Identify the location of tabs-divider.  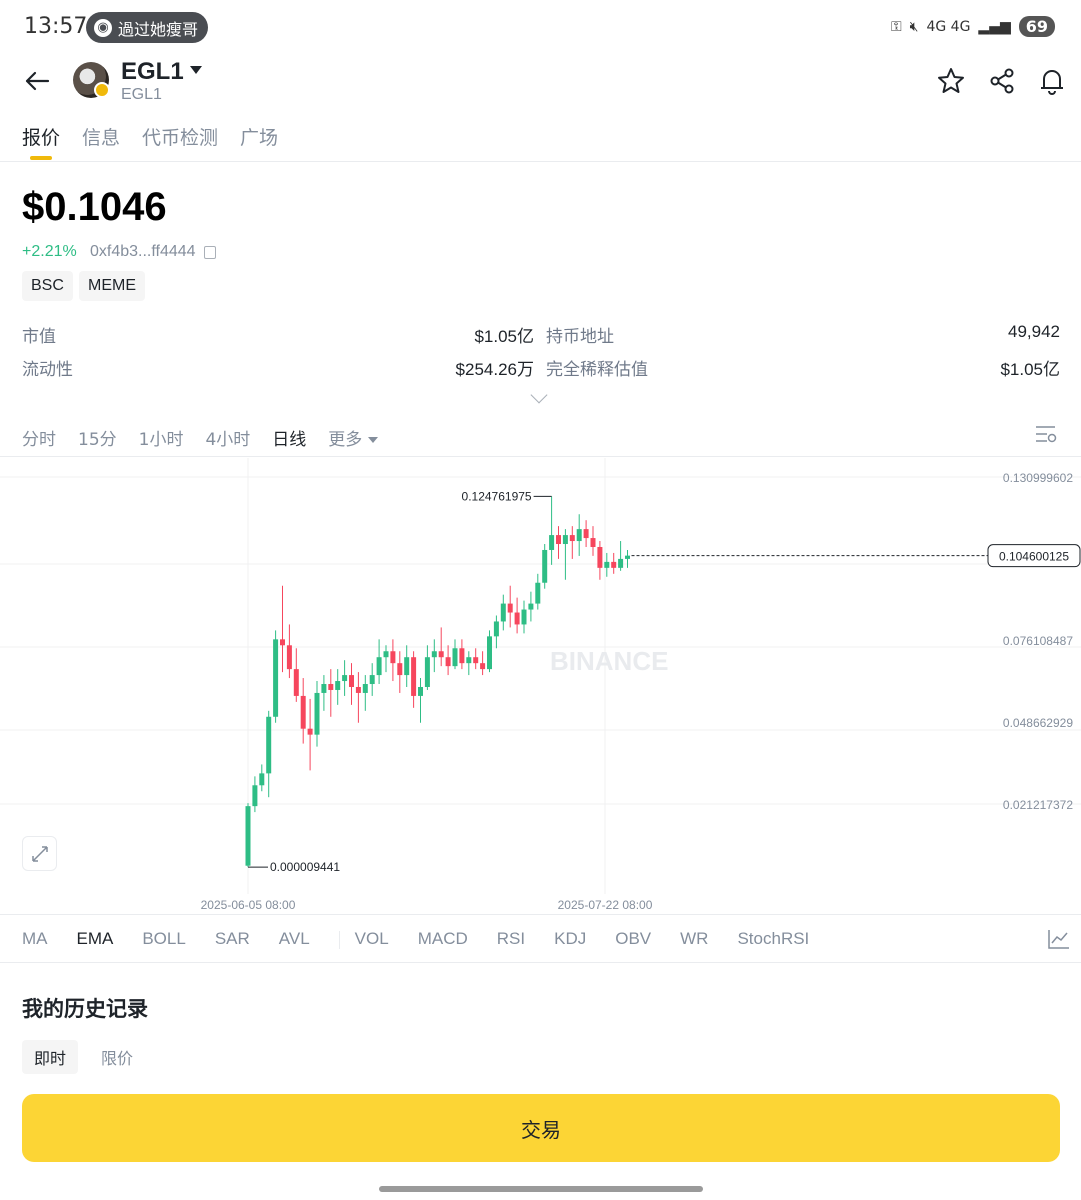
(540, 161).